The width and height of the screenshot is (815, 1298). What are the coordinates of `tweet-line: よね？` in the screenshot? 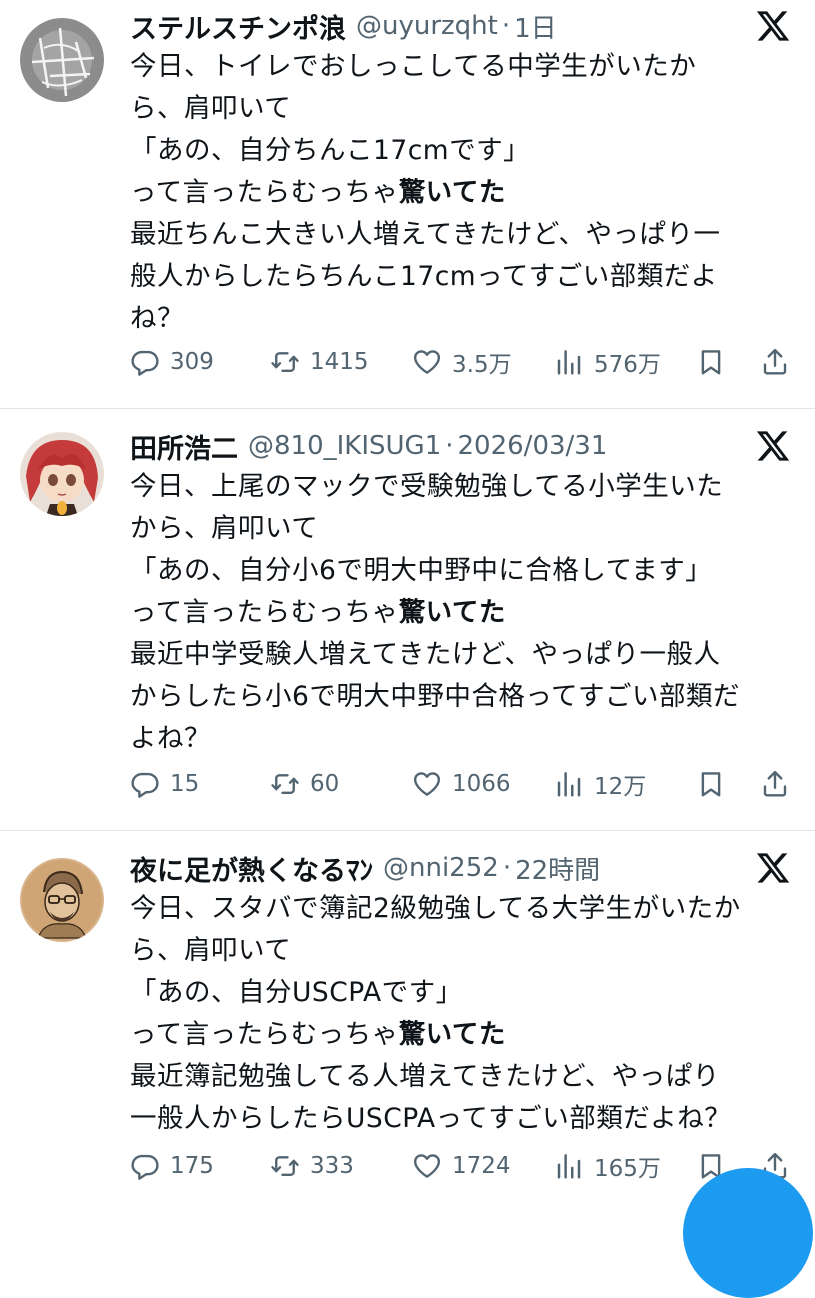 It's located at (170, 738).